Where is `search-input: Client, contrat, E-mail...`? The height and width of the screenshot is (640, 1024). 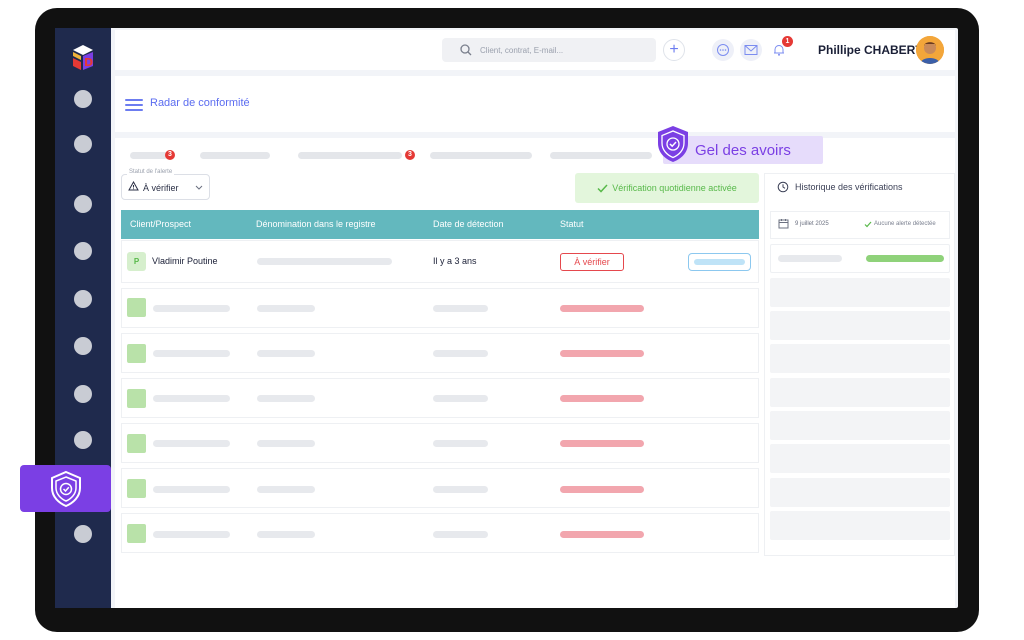
search-input: Client, contrat, E-mail... is located at coordinates (549, 50).